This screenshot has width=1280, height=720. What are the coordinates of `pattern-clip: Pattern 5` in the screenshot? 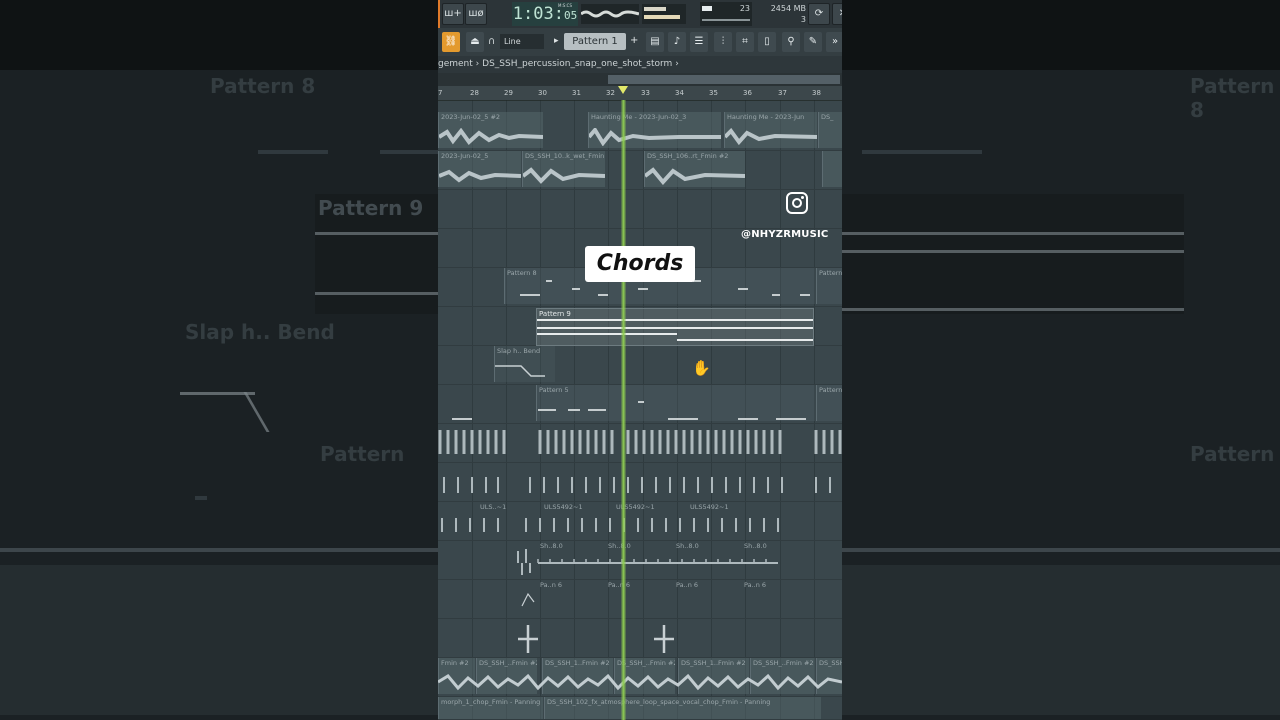 It's located at (675, 403).